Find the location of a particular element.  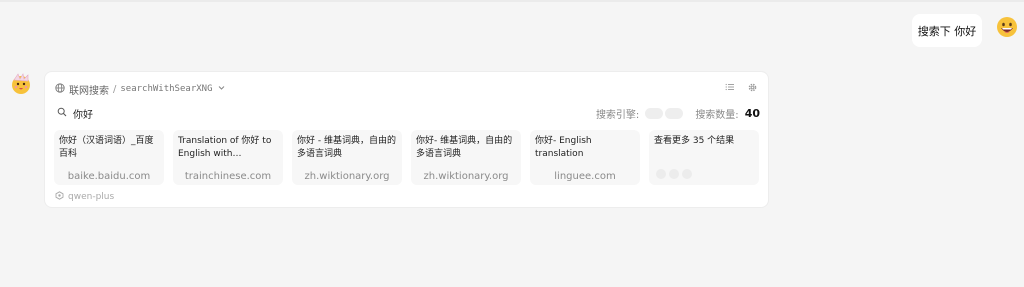

plugin-header: 联网搜索 / searchWithSearXNG is located at coordinates (140, 89).